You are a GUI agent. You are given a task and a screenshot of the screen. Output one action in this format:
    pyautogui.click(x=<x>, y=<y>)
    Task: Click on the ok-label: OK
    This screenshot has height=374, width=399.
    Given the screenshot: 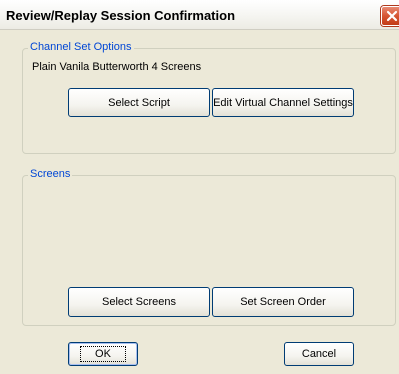 What is the action you would take?
    pyautogui.click(x=103, y=354)
    